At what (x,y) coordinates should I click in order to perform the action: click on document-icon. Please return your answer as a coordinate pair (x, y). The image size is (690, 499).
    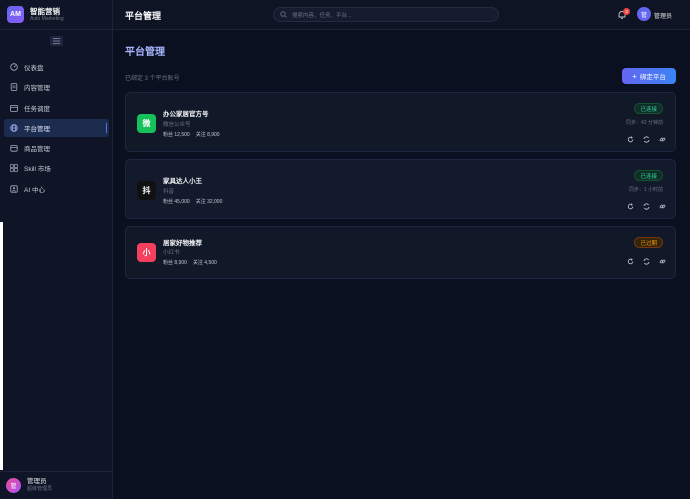
    Looking at the image, I should click on (14, 87).